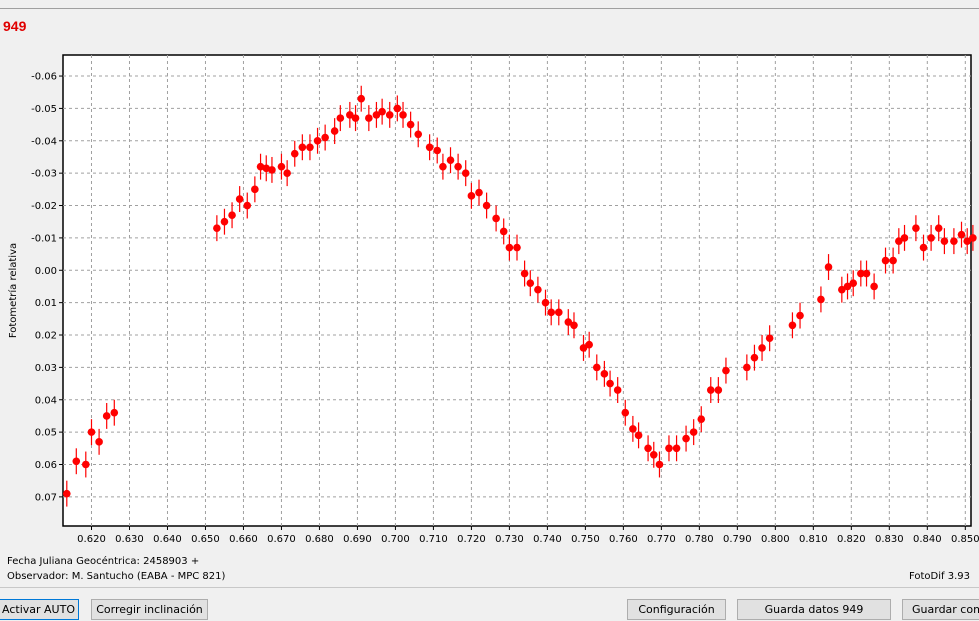 The image size is (979, 621). I want to click on x-tick-label: 0.710, so click(433, 539).